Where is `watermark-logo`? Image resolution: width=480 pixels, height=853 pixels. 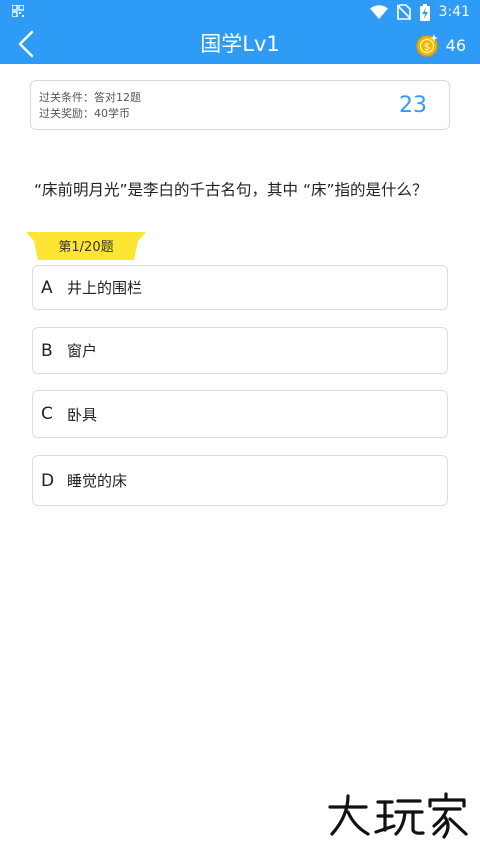
watermark-logo is located at coordinates (398, 815).